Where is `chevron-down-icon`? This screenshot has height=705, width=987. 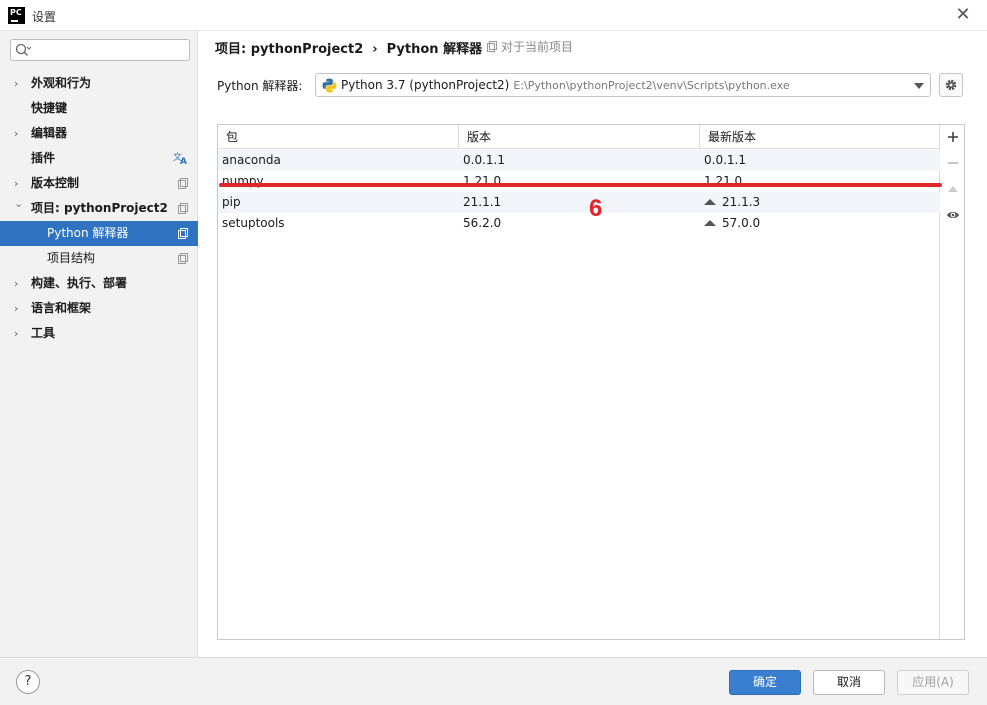 chevron-down-icon is located at coordinates (919, 86).